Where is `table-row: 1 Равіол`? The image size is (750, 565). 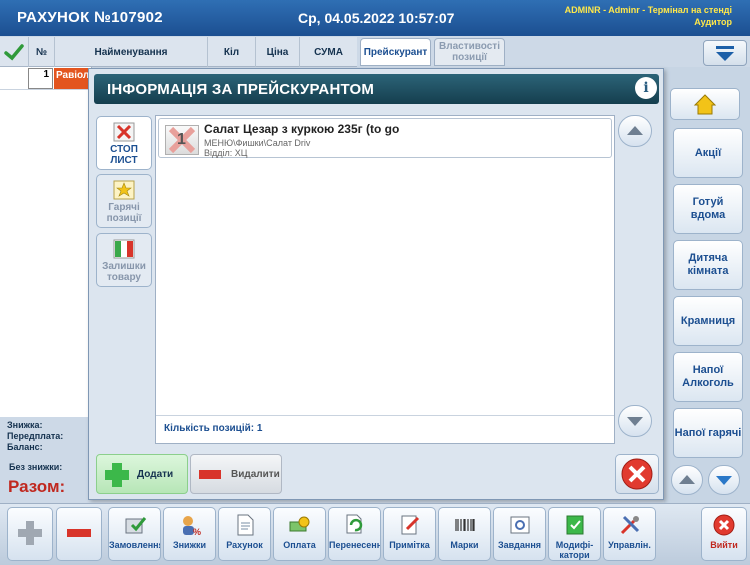
table-row: 1 Равіол is located at coordinates (46, 78).